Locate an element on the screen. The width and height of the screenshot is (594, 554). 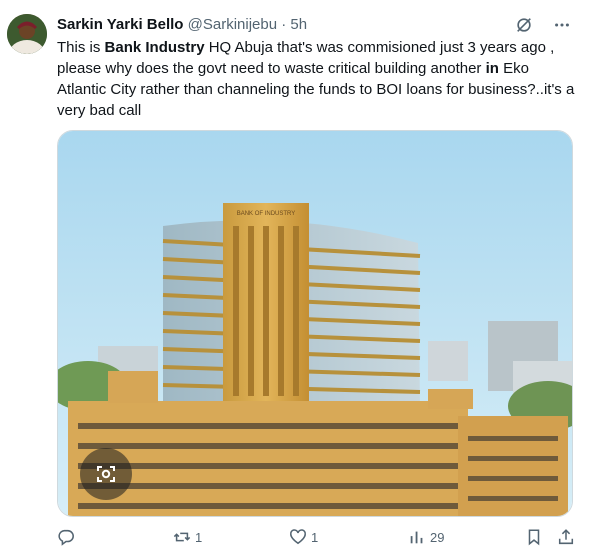
heart-icon is located at coordinates (298, 537).